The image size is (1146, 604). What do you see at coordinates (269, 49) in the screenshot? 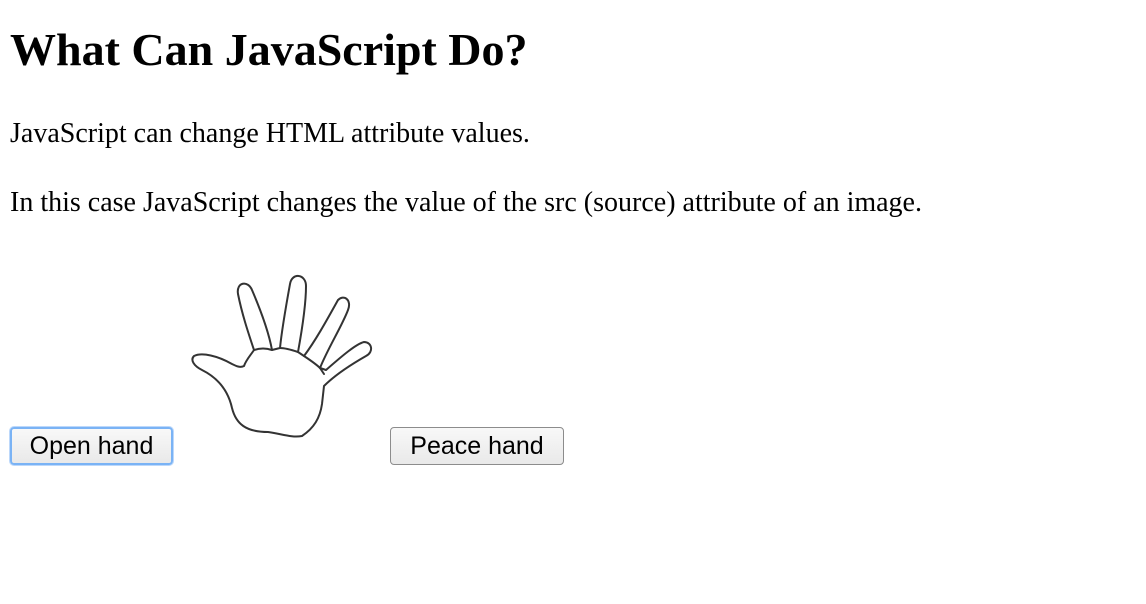
I see `page-title: What Can JavaScript Do?` at bounding box center [269, 49].